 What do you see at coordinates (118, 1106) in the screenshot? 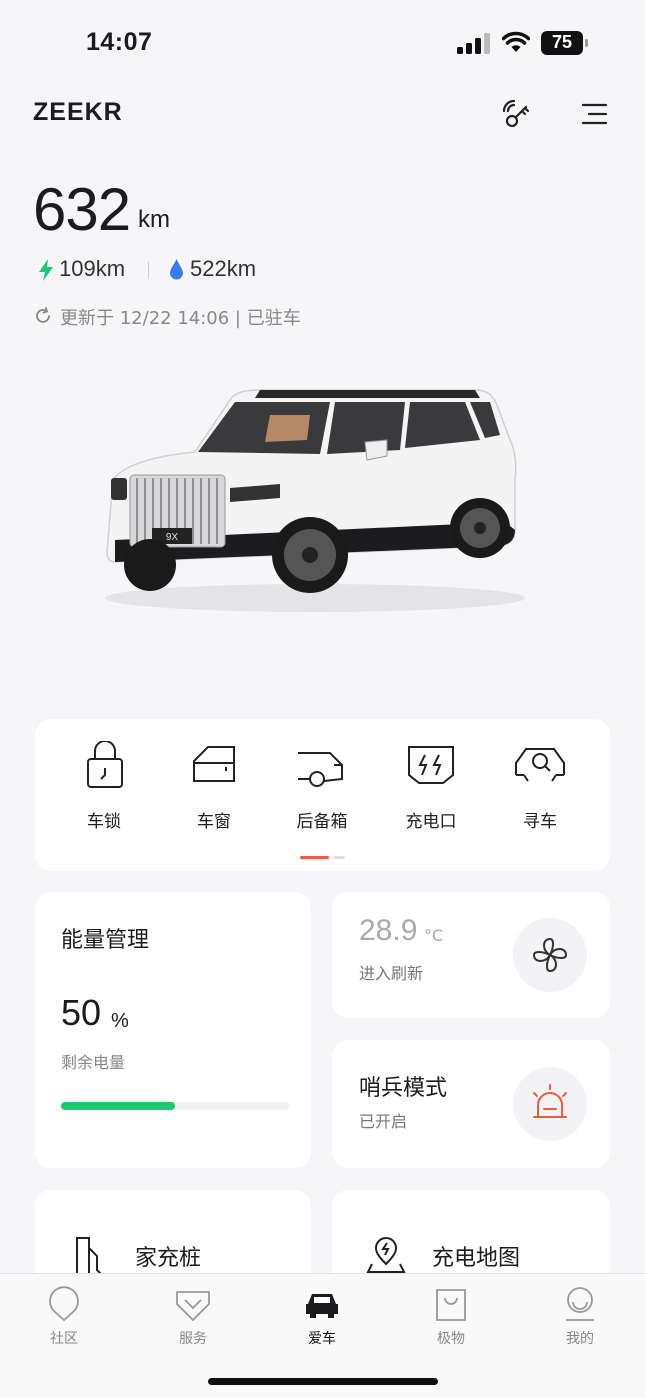
I see `battery-bar-fill` at bounding box center [118, 1106].